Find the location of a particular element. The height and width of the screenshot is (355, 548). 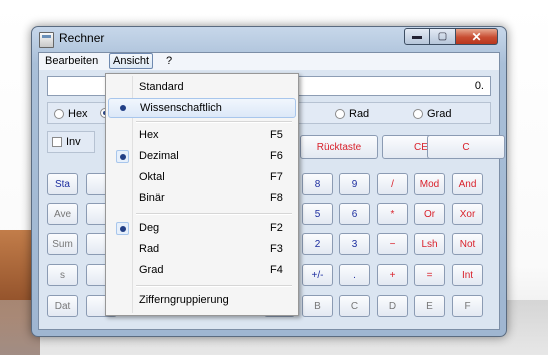

radio-hex-label: Hex is located at coordinates (78, 114).